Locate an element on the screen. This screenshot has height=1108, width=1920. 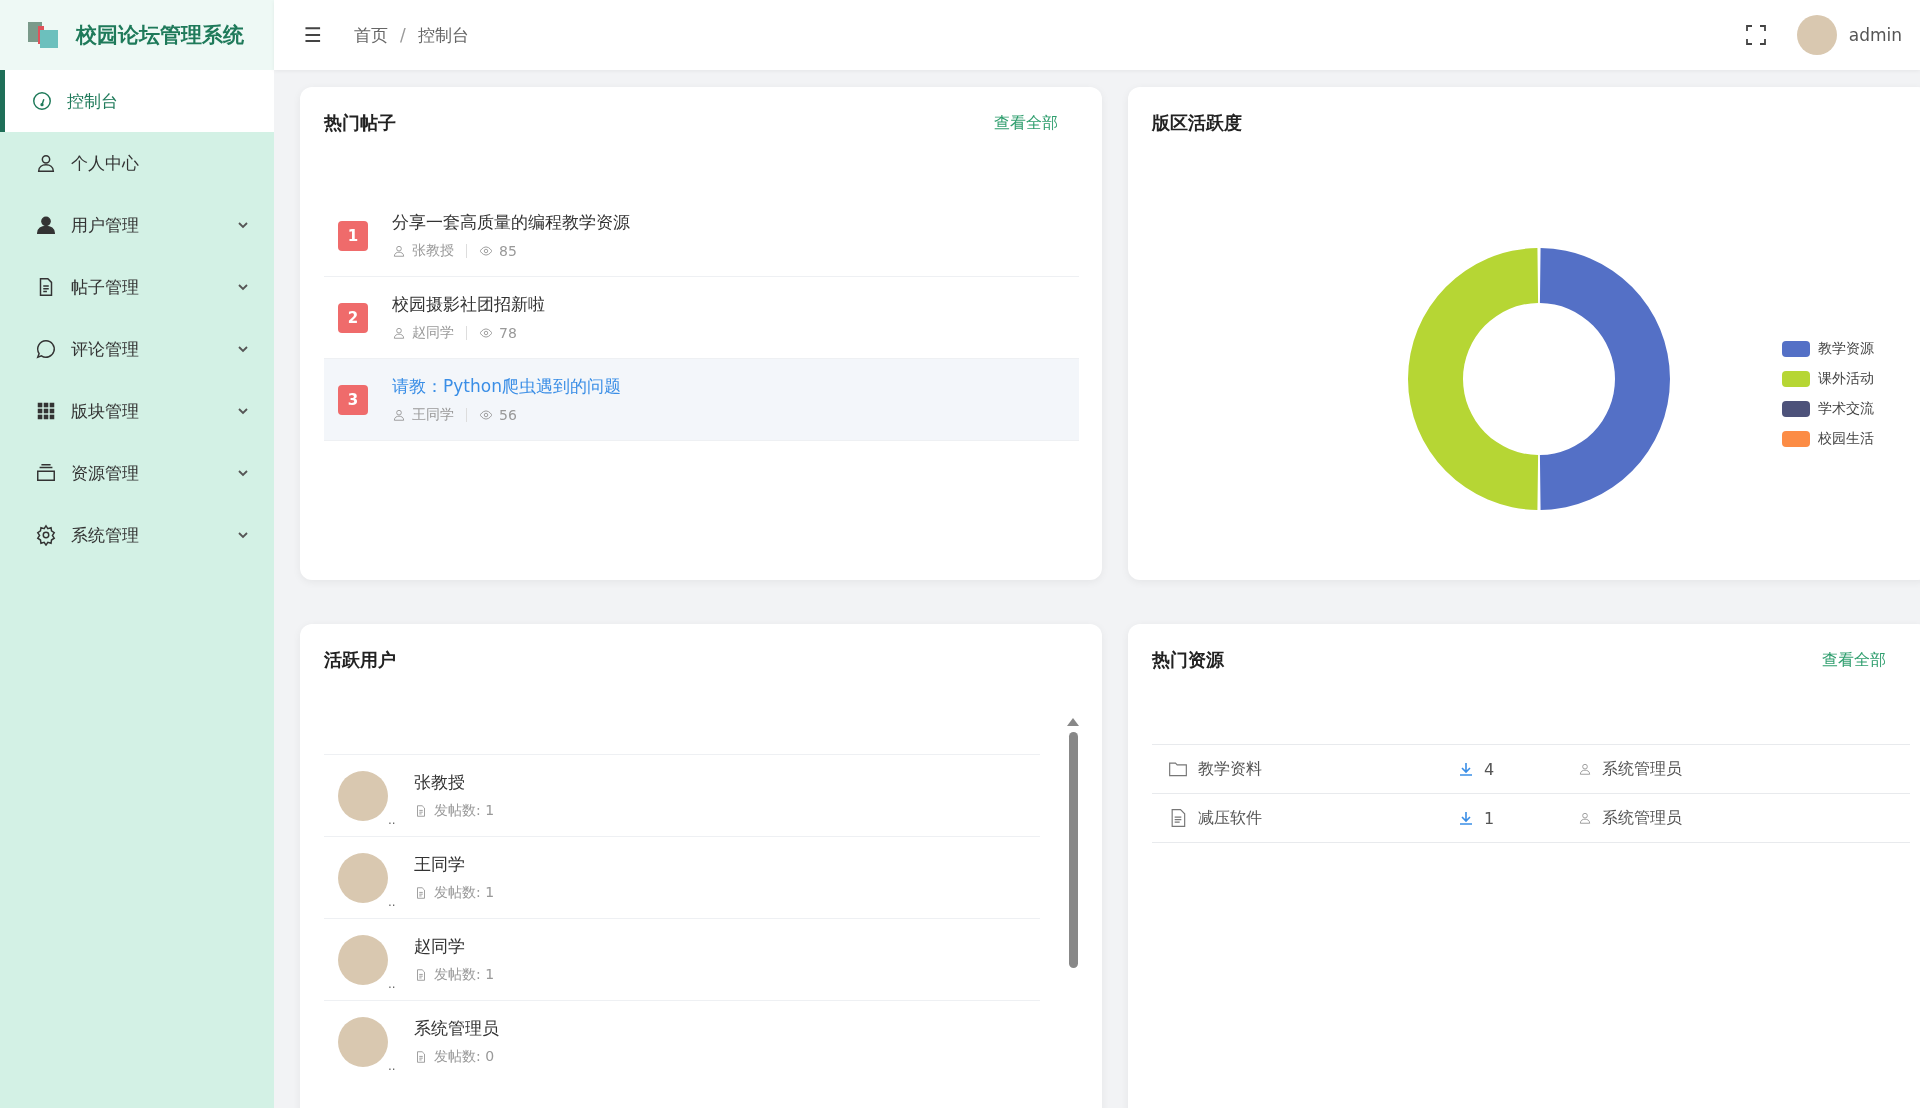
card-title: 热门资源 is located at coordinates (1188, 660).